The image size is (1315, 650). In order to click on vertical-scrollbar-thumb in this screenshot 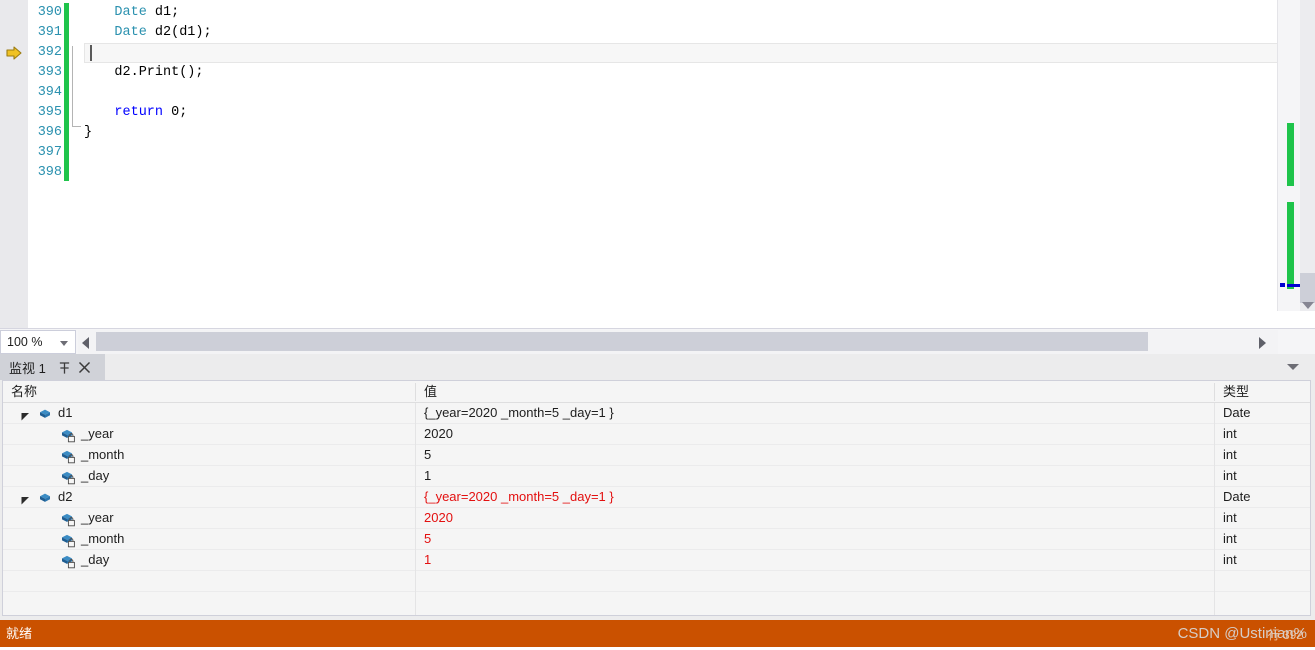, I will do `click(1307, 288)`.